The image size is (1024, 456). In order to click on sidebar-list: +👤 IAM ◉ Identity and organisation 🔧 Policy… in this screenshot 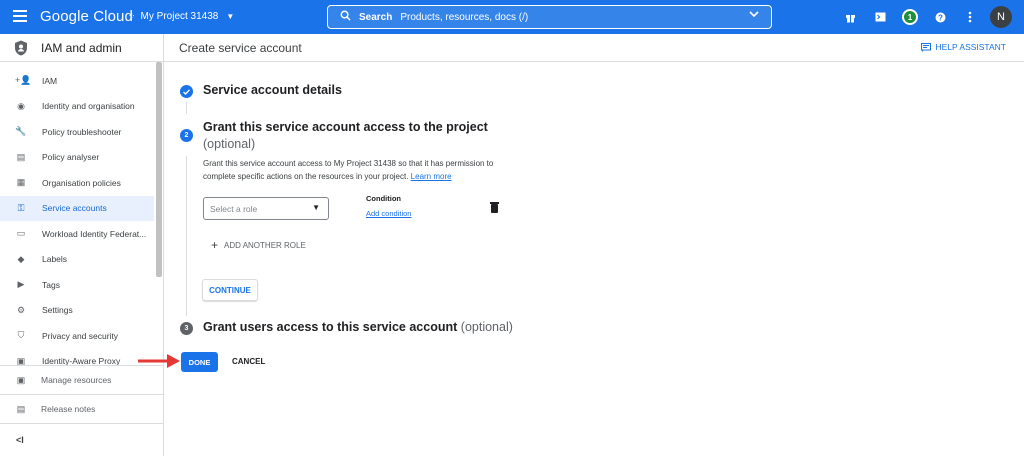, I will do `click(77, 230)`.